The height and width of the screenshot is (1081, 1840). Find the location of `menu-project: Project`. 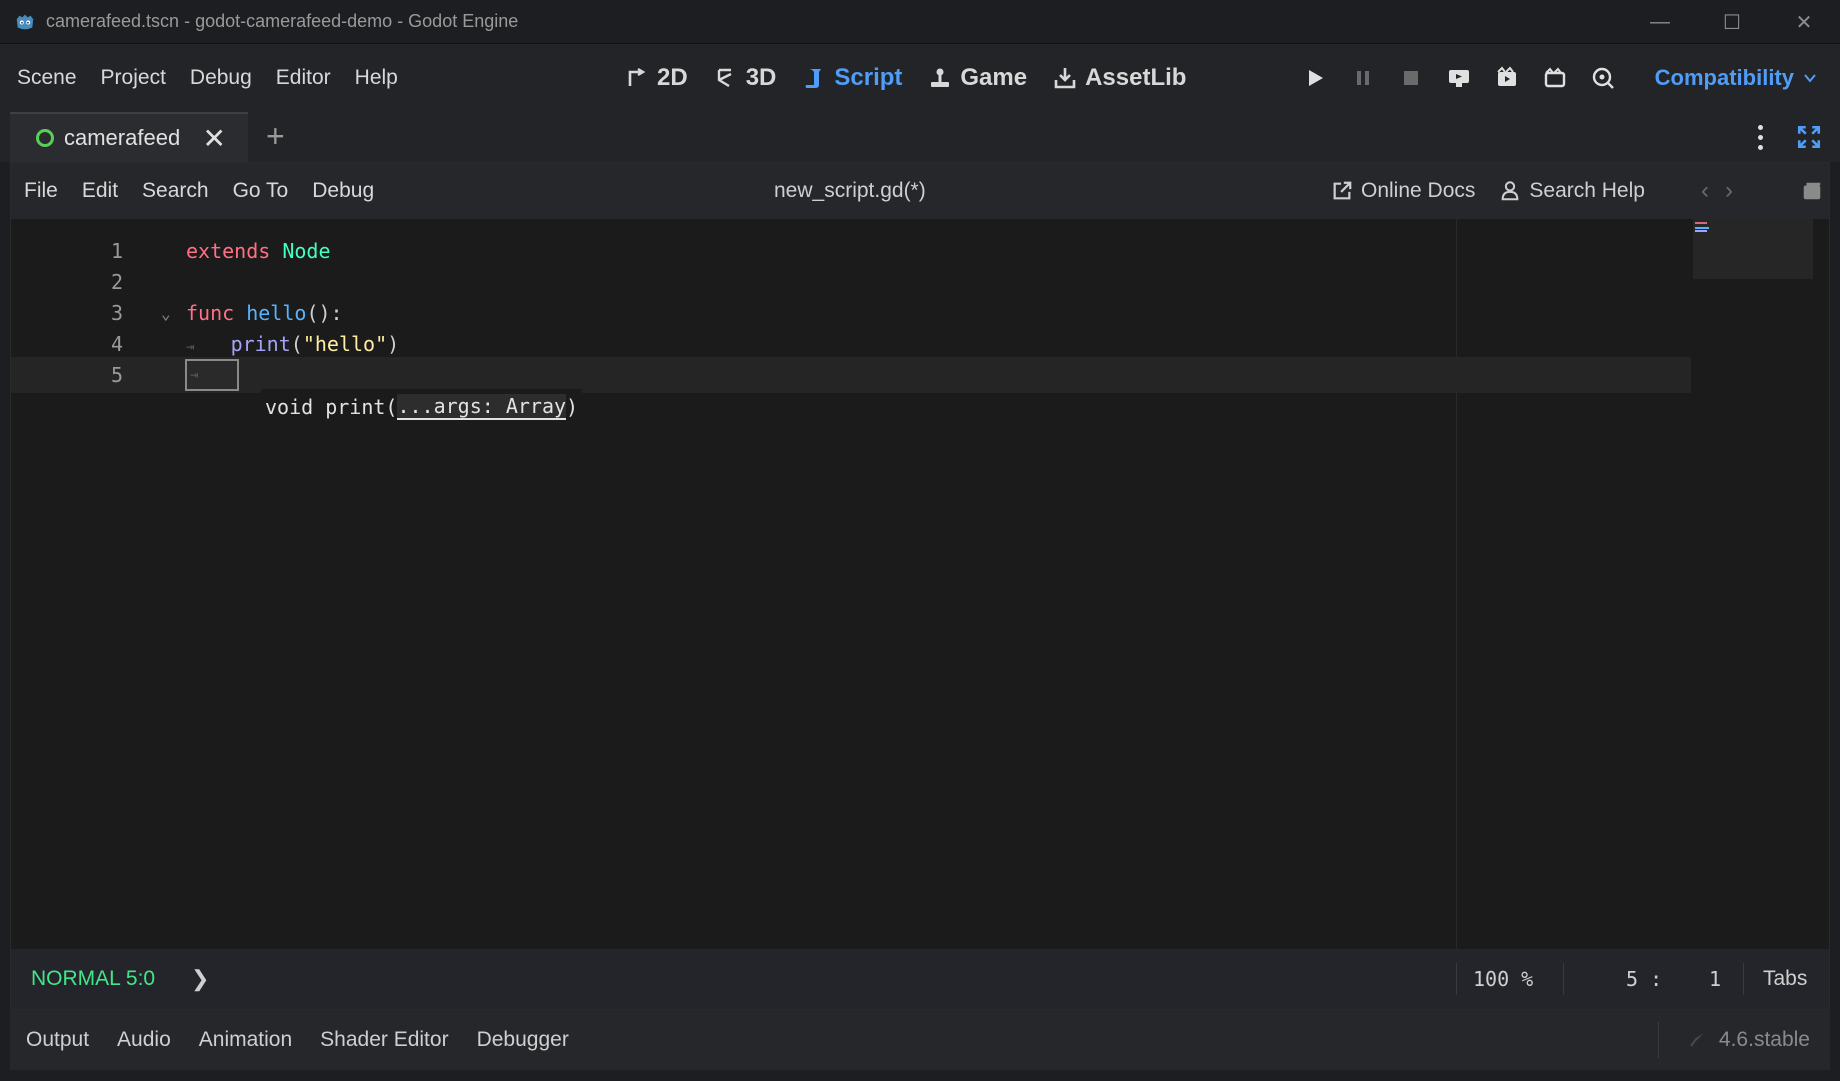

menu-project: Project is located at coordinates (133, 78).